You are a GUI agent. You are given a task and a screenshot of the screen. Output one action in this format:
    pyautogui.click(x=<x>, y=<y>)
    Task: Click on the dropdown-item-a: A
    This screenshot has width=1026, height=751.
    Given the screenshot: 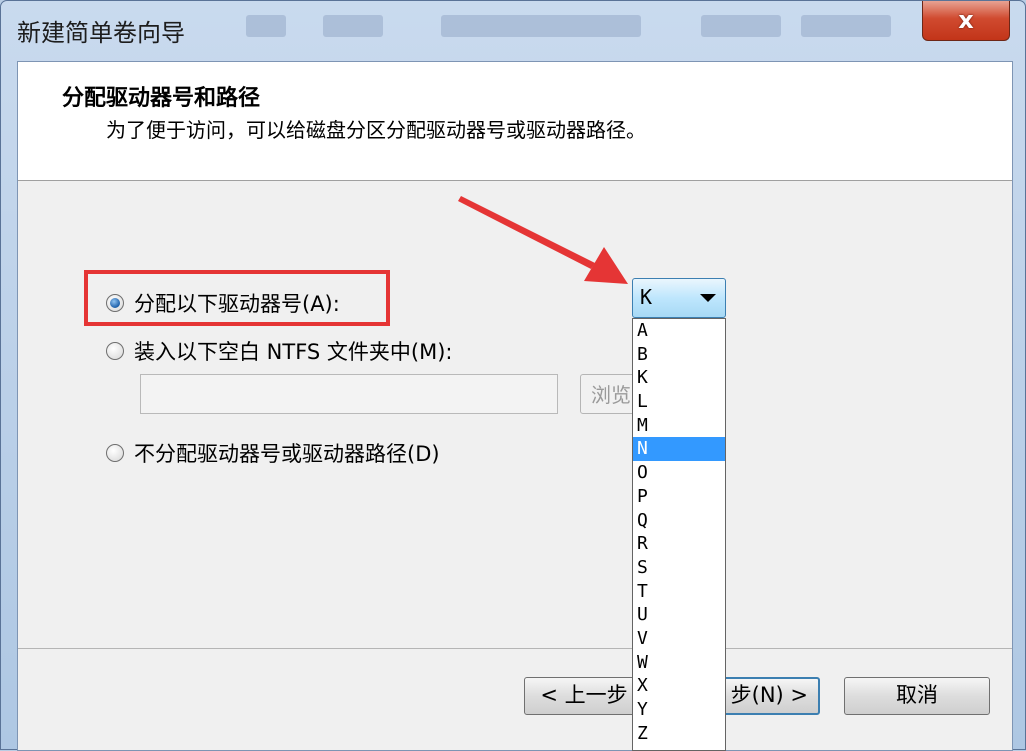 What is the action you would take?
    pyautogui.click(x=679, y=331)
    